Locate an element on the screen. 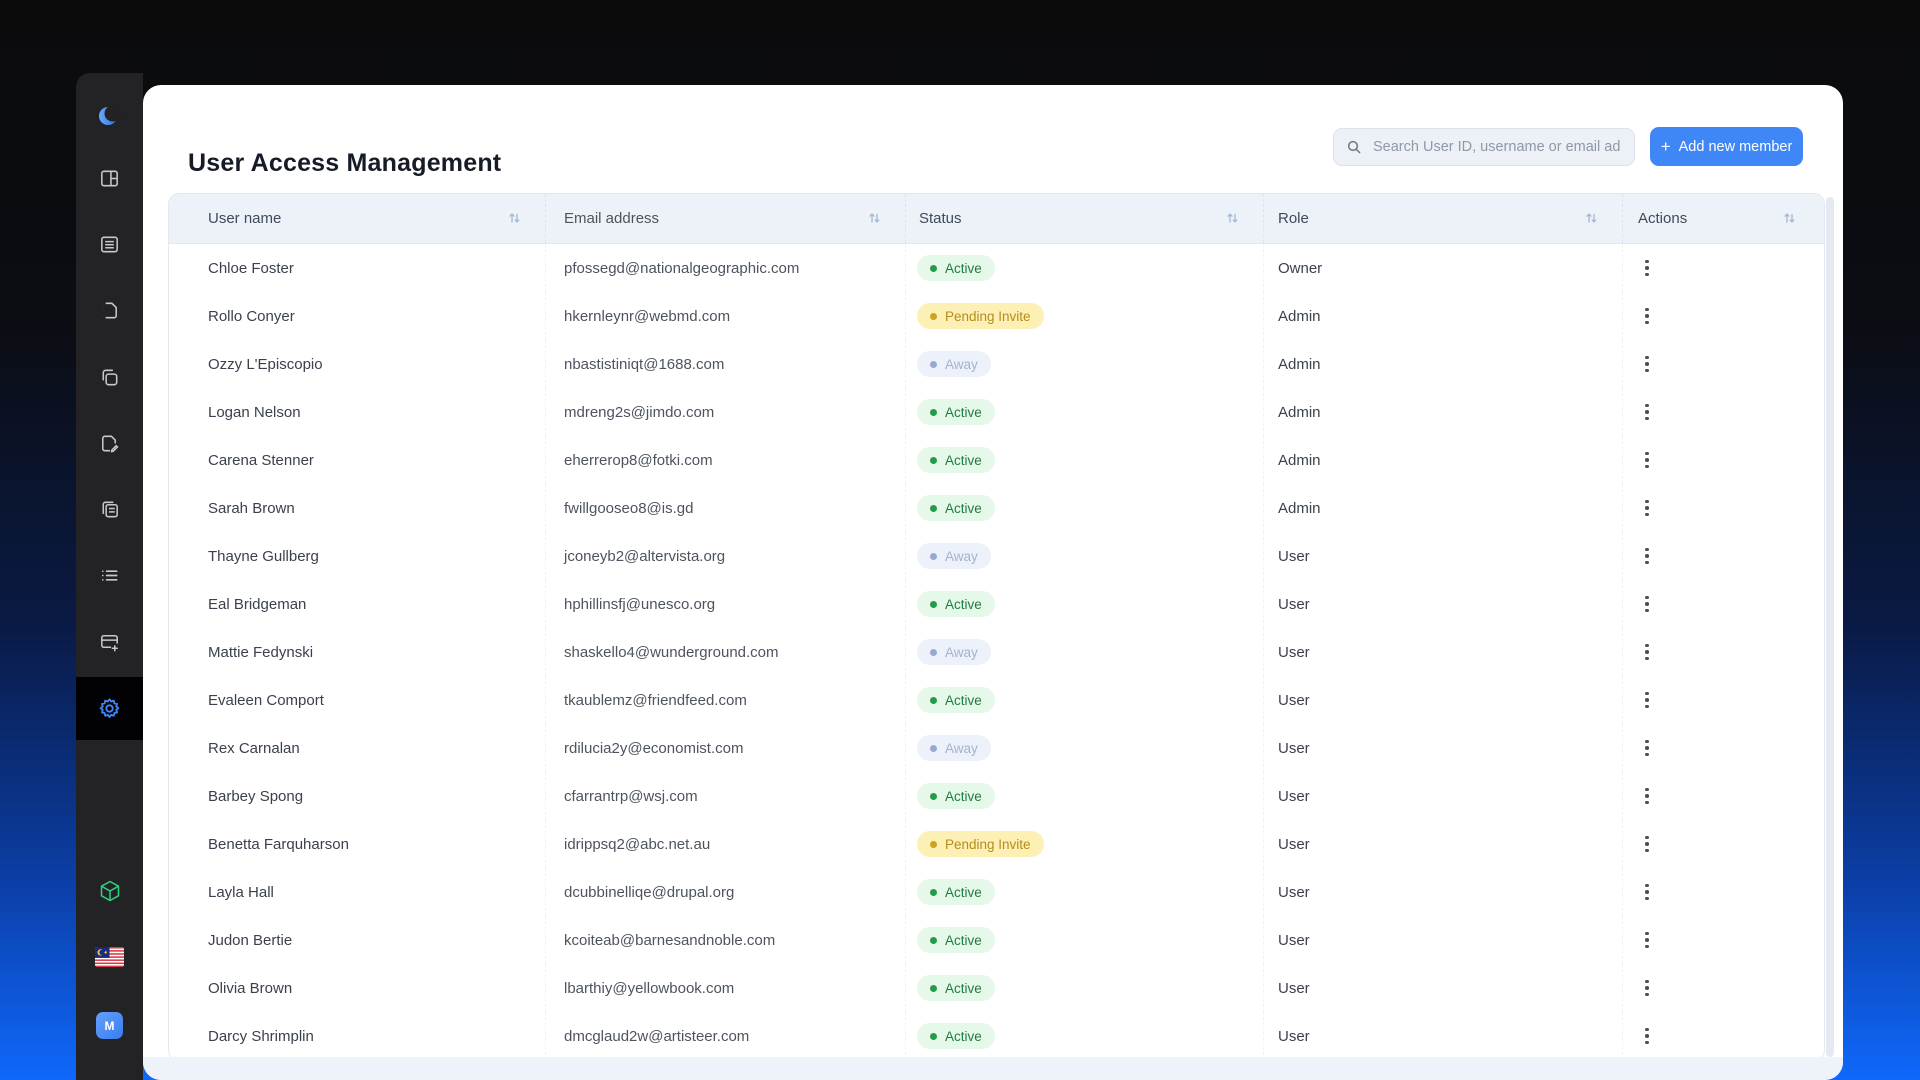 The width and height of the screenshot is (1920, 1080). user-name-cell: Carena Stenner is located at coordinates (357, 460).